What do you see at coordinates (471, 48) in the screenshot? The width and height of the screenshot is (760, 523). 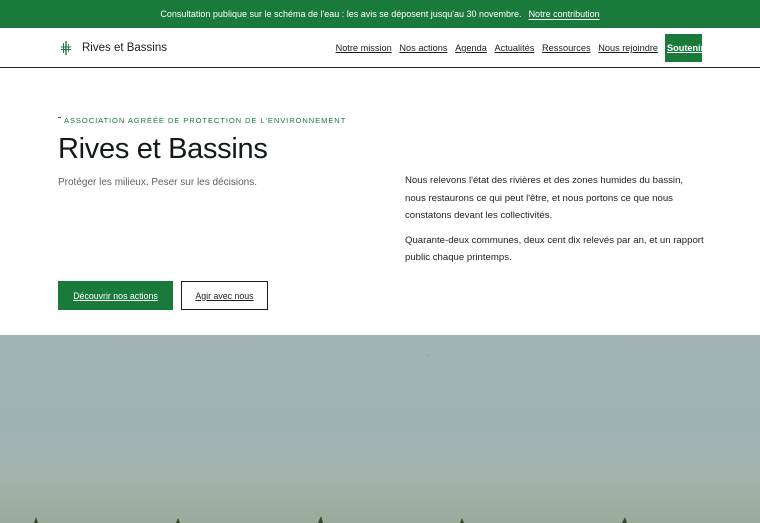 I see `nav-item-agenda: Agenda` at bounding box center [471, 48].